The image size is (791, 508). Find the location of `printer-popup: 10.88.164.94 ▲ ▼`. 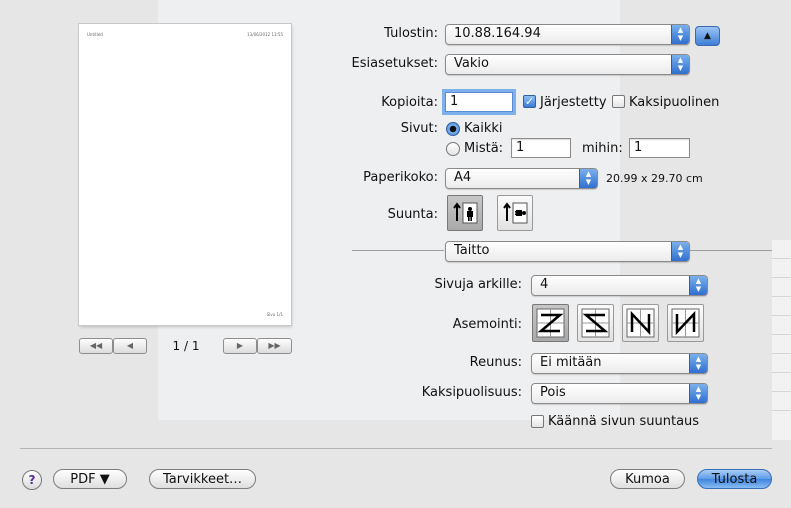

printer-popup: 10.88.164.94 ▲ ▼ is located at coordinates (567, 34).